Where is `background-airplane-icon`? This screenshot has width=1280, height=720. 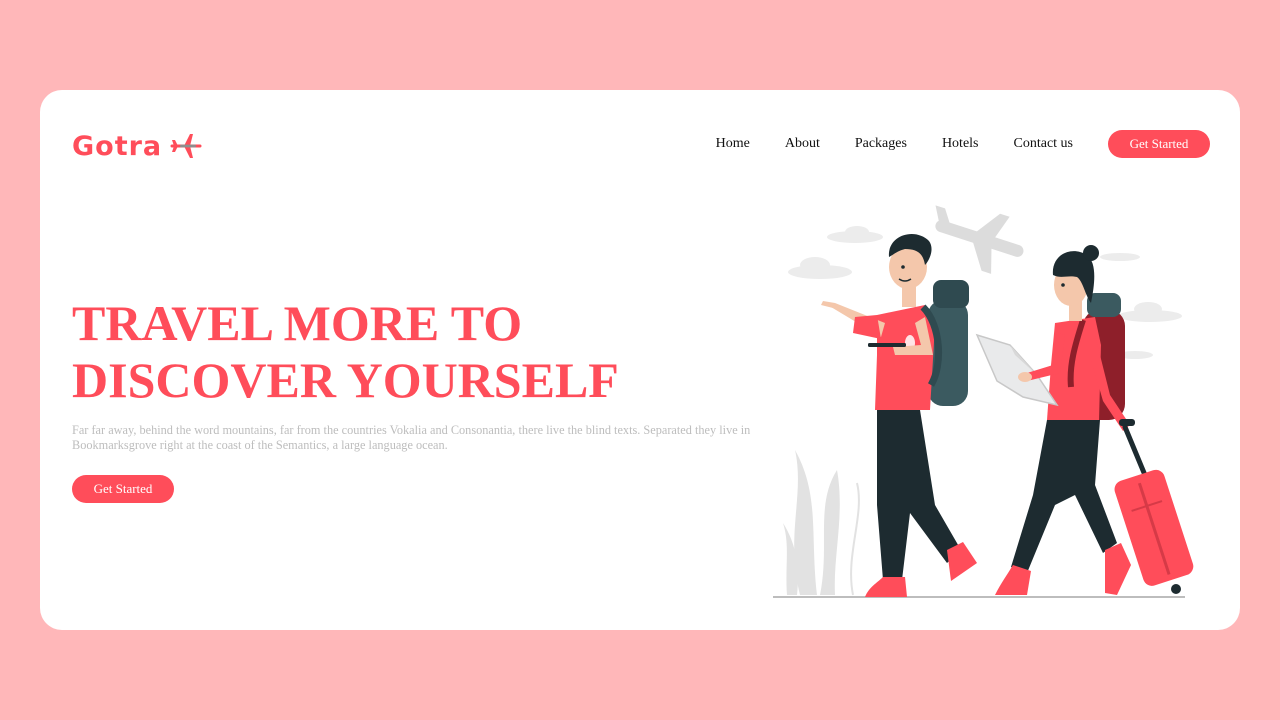
background-airplane-icon is located at coordinates (979, 239).